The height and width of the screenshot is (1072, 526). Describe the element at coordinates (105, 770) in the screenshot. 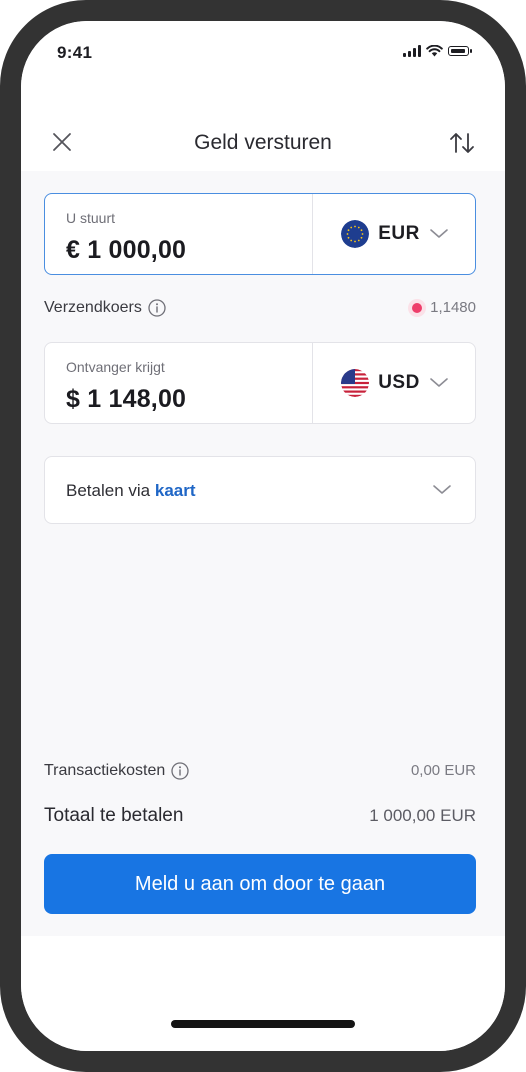

I see `transaction-fee-label: Transactiekosten` at that location.